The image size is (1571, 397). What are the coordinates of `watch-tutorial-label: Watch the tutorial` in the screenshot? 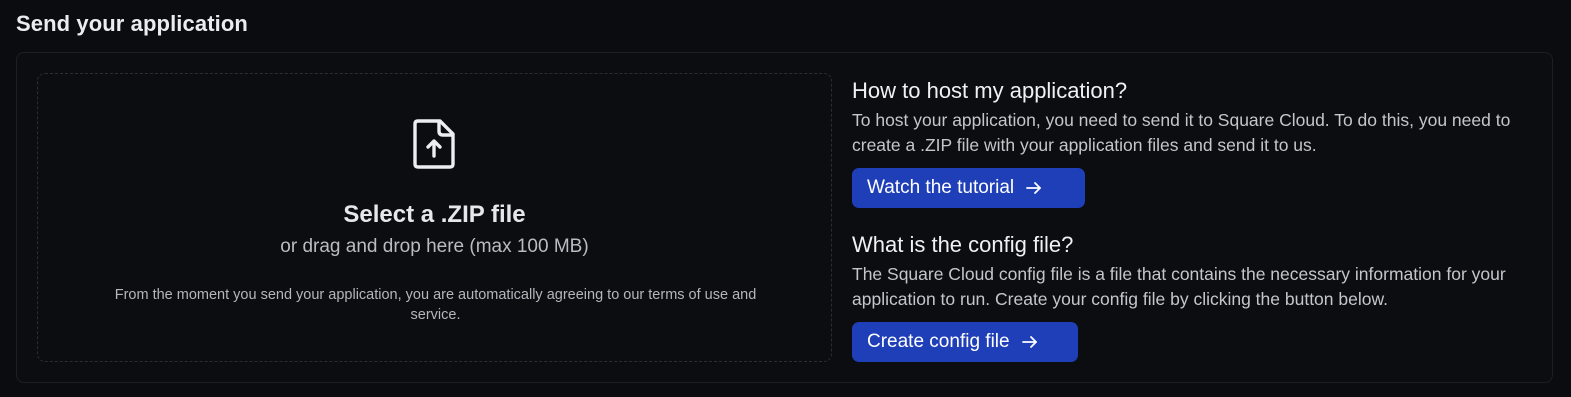 It's located at (941, 187).